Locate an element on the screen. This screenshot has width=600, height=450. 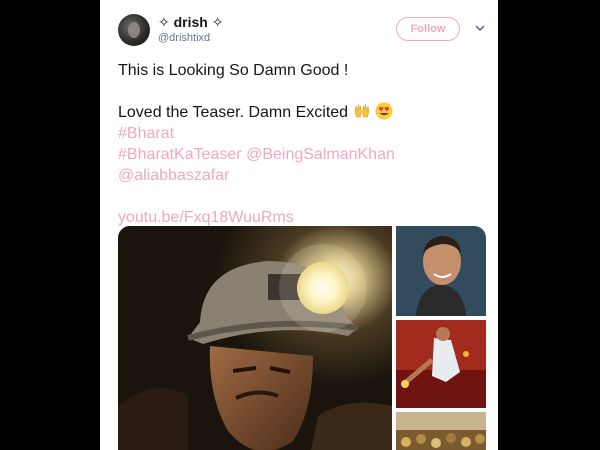
follow-button: Follow is located at coordinates (428, 29).